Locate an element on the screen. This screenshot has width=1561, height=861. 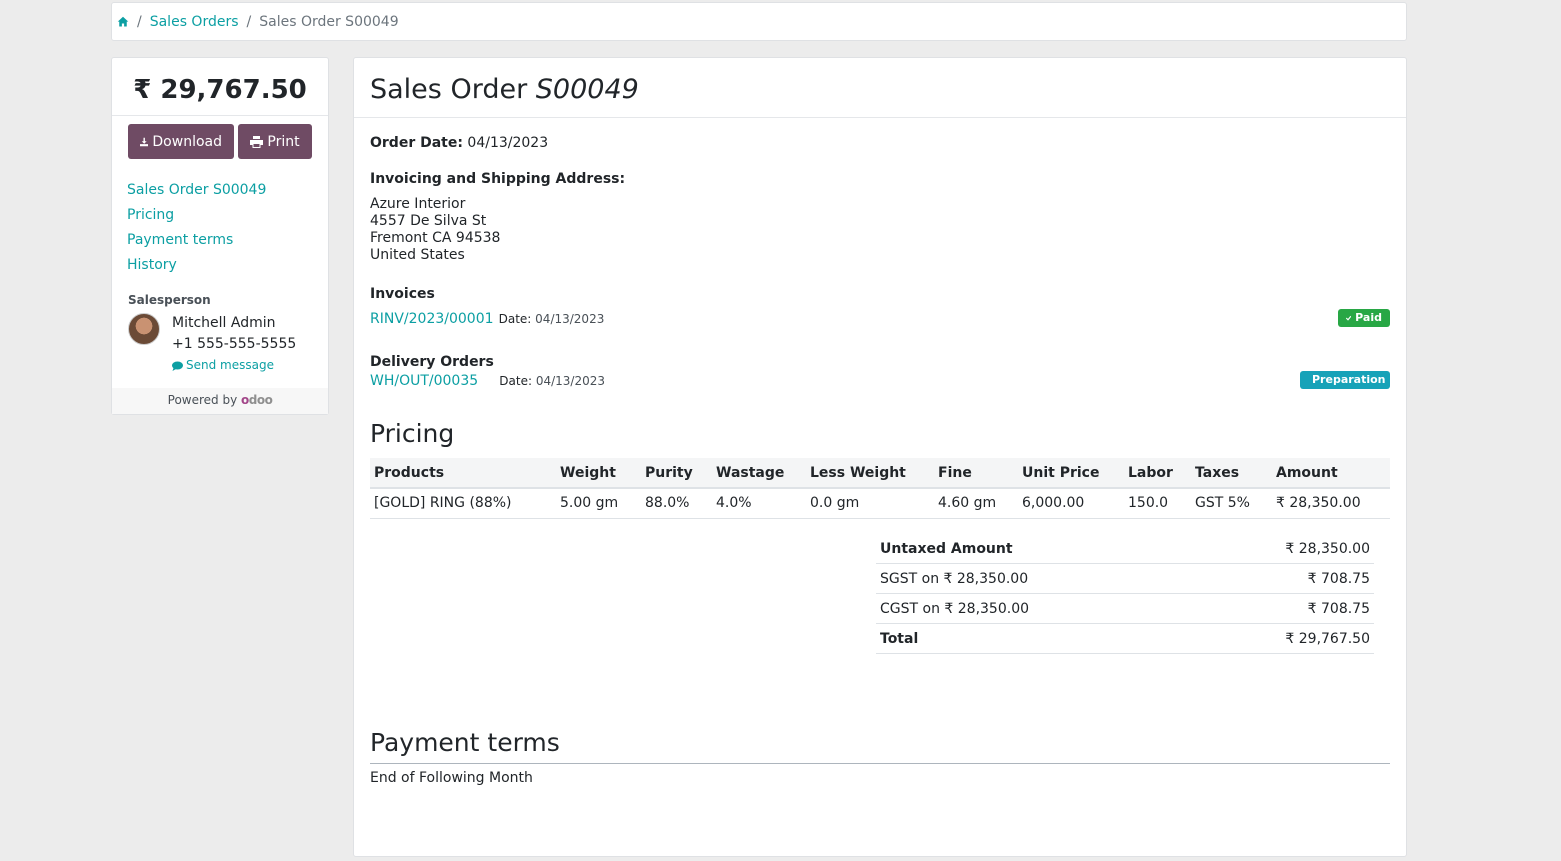
address-line: Fremont CA 94538 is located at coordinates (435, 238).